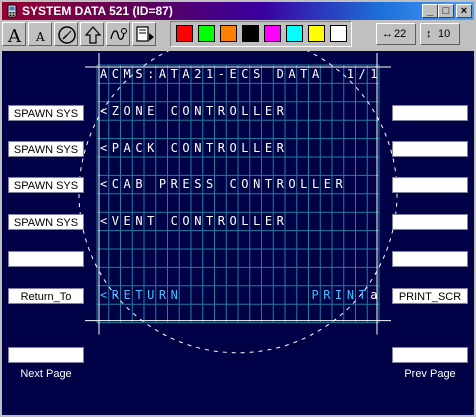 The image size is (476, 417). What do you see at coordinates (223, 184) in the screenshot?
I see `mcdu-option-cab-press-controller: <CAB PRESS CONTROLLER` at bounding box center [223, 184].